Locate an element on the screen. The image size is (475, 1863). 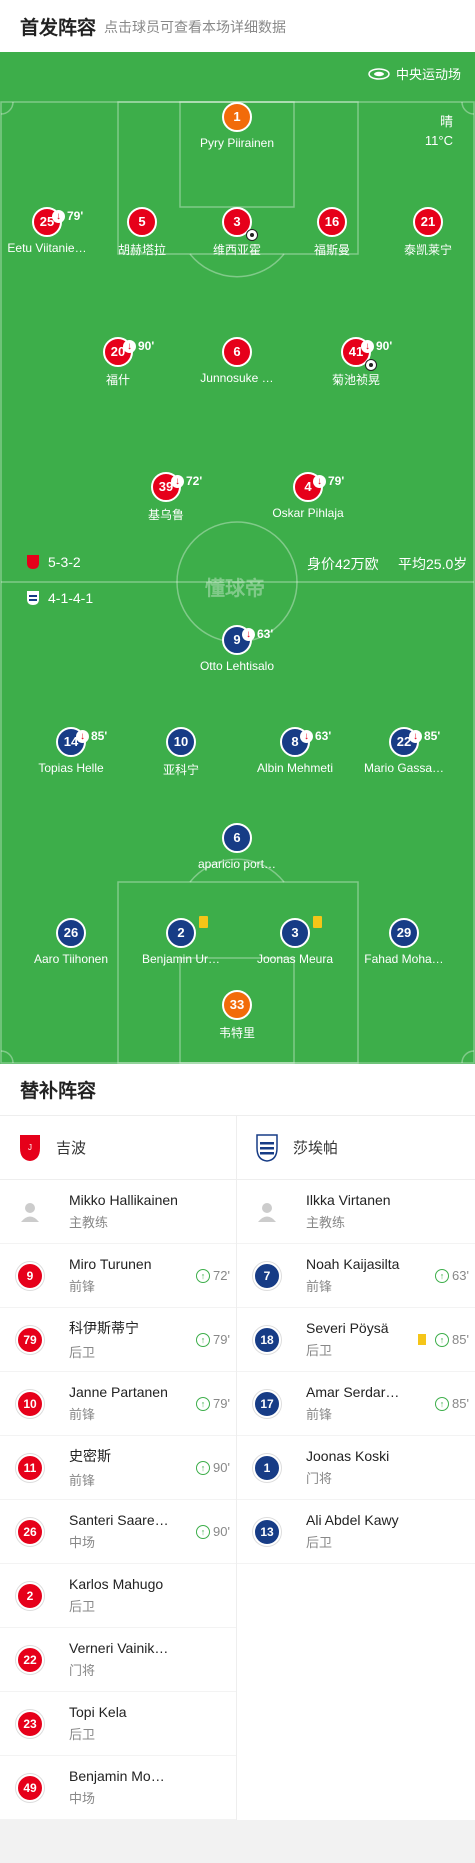
weather-condition: 晴 is located at coordinates (446, 121).